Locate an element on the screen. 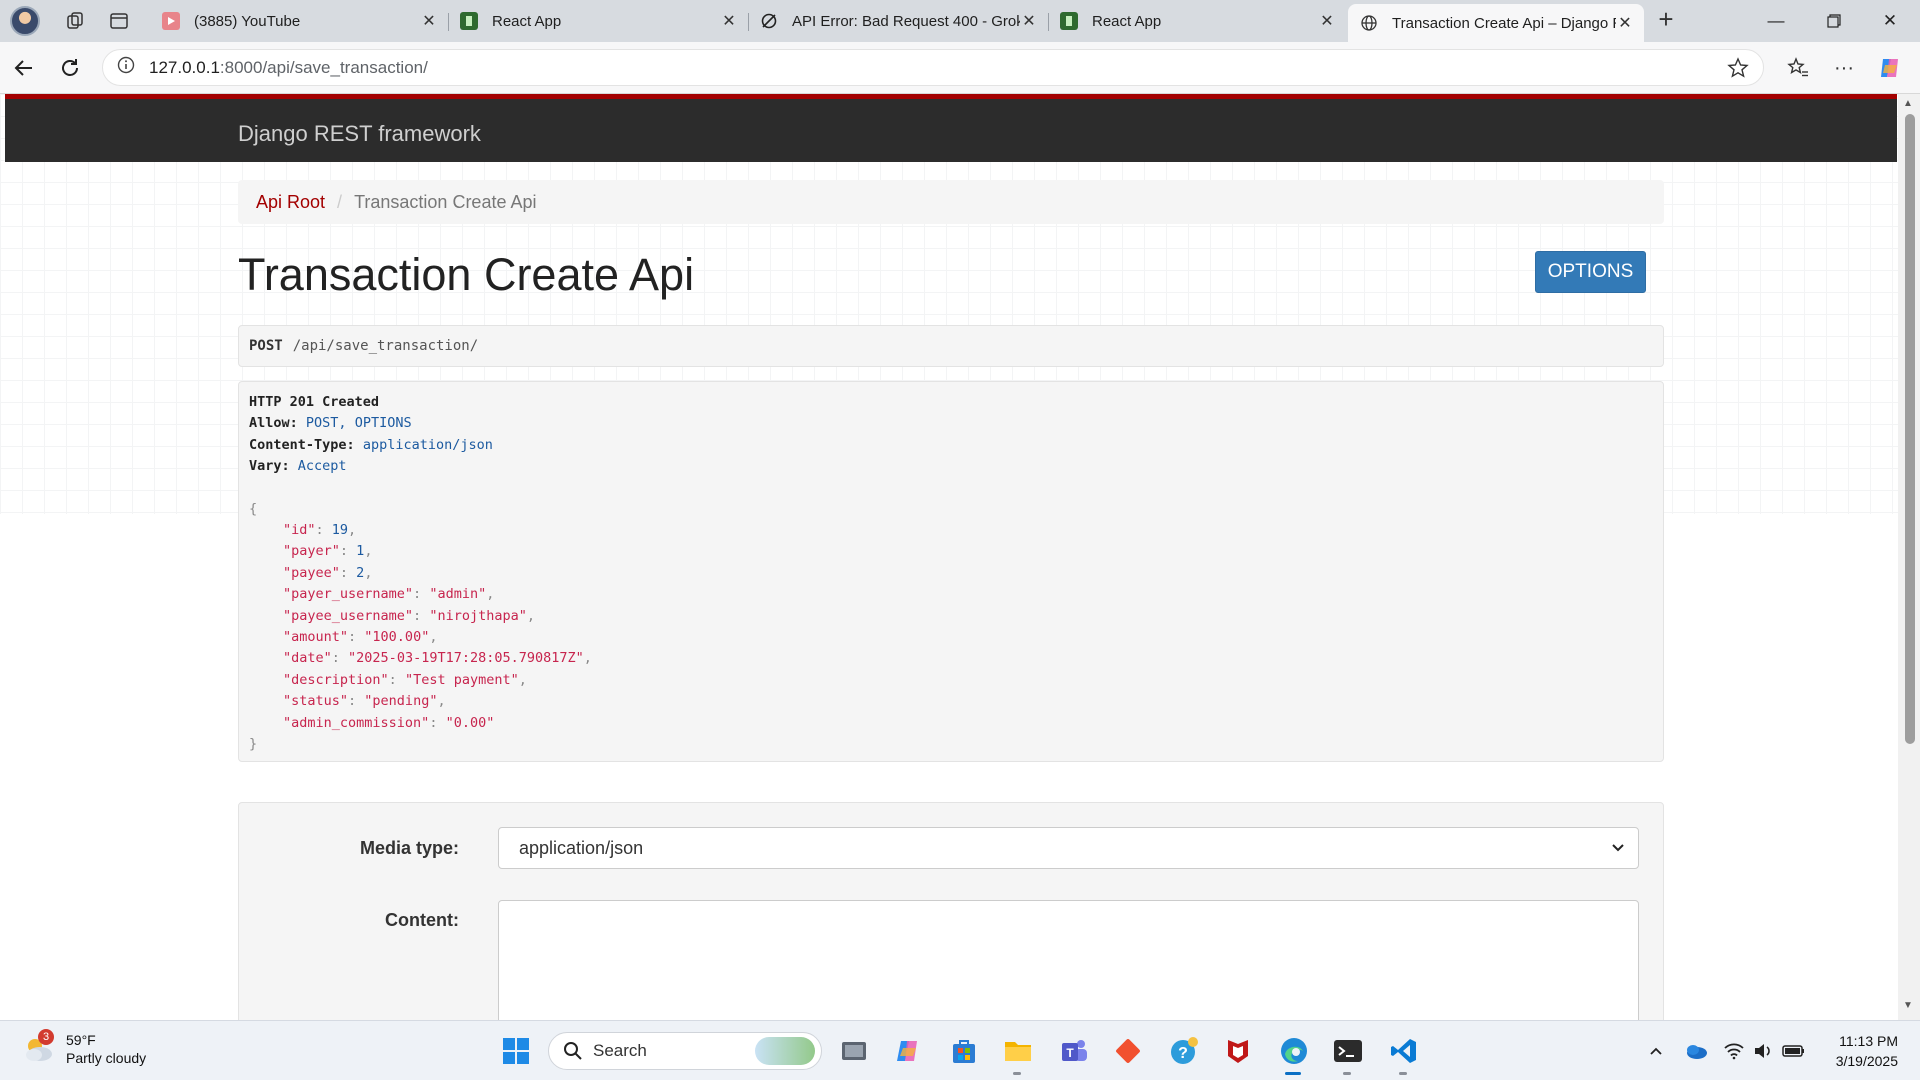  chevron-up-icon is located at coordinates (1656, 1051).